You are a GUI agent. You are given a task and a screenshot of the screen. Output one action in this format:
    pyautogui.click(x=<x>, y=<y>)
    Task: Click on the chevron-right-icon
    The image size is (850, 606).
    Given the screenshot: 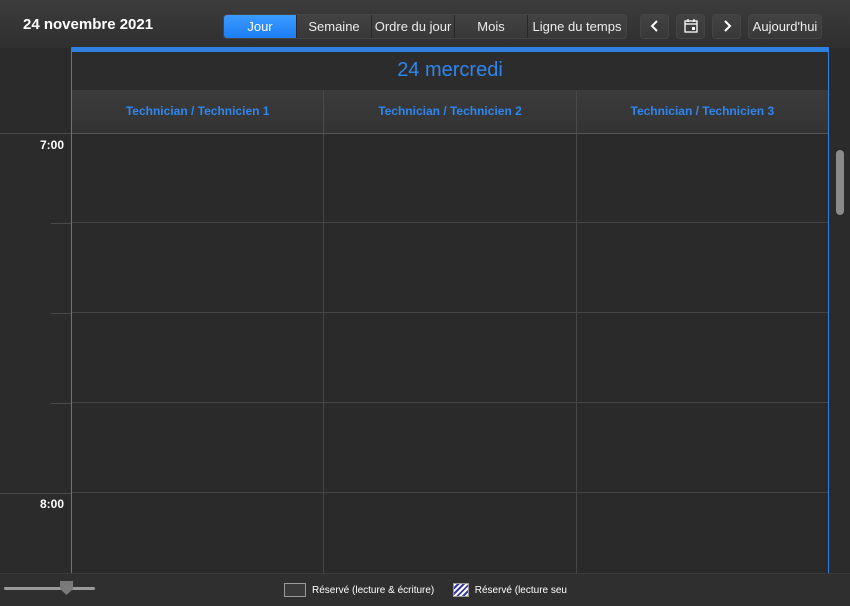 What is the action you would take?
    pyautogui.click(x=727, y=26)
    